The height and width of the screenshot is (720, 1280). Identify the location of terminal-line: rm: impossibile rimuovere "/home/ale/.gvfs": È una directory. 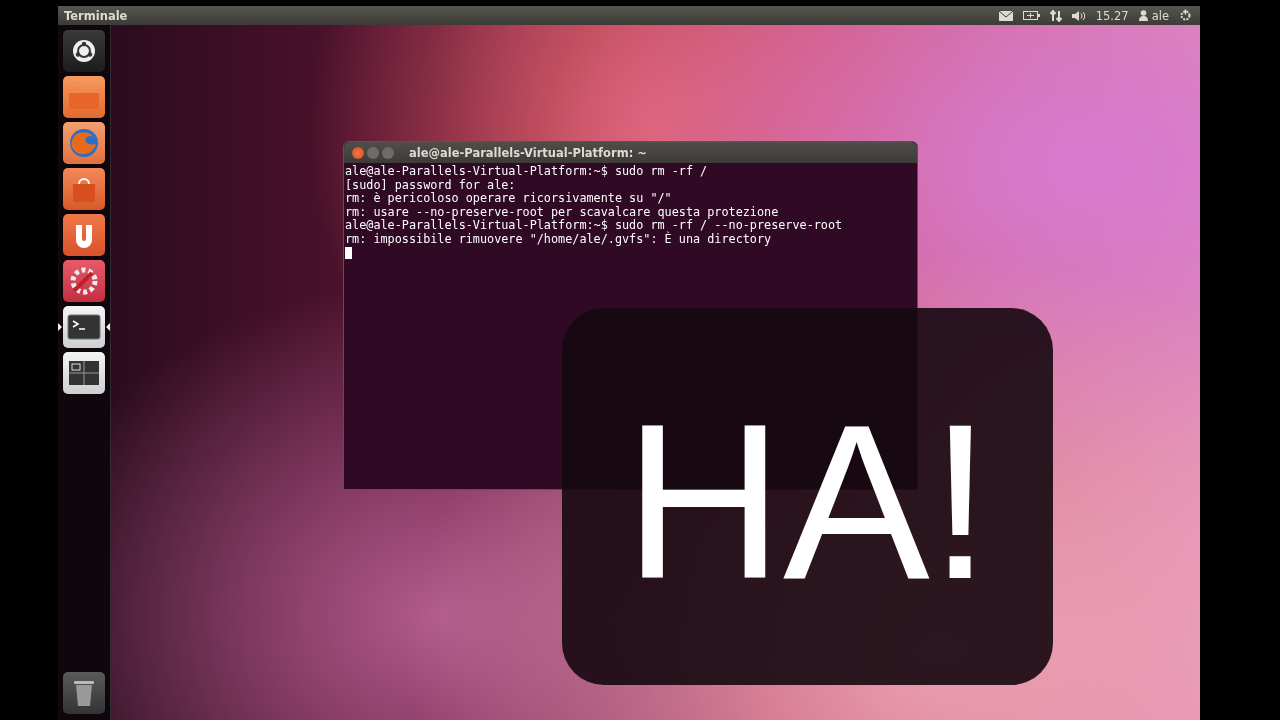
(558, 239).